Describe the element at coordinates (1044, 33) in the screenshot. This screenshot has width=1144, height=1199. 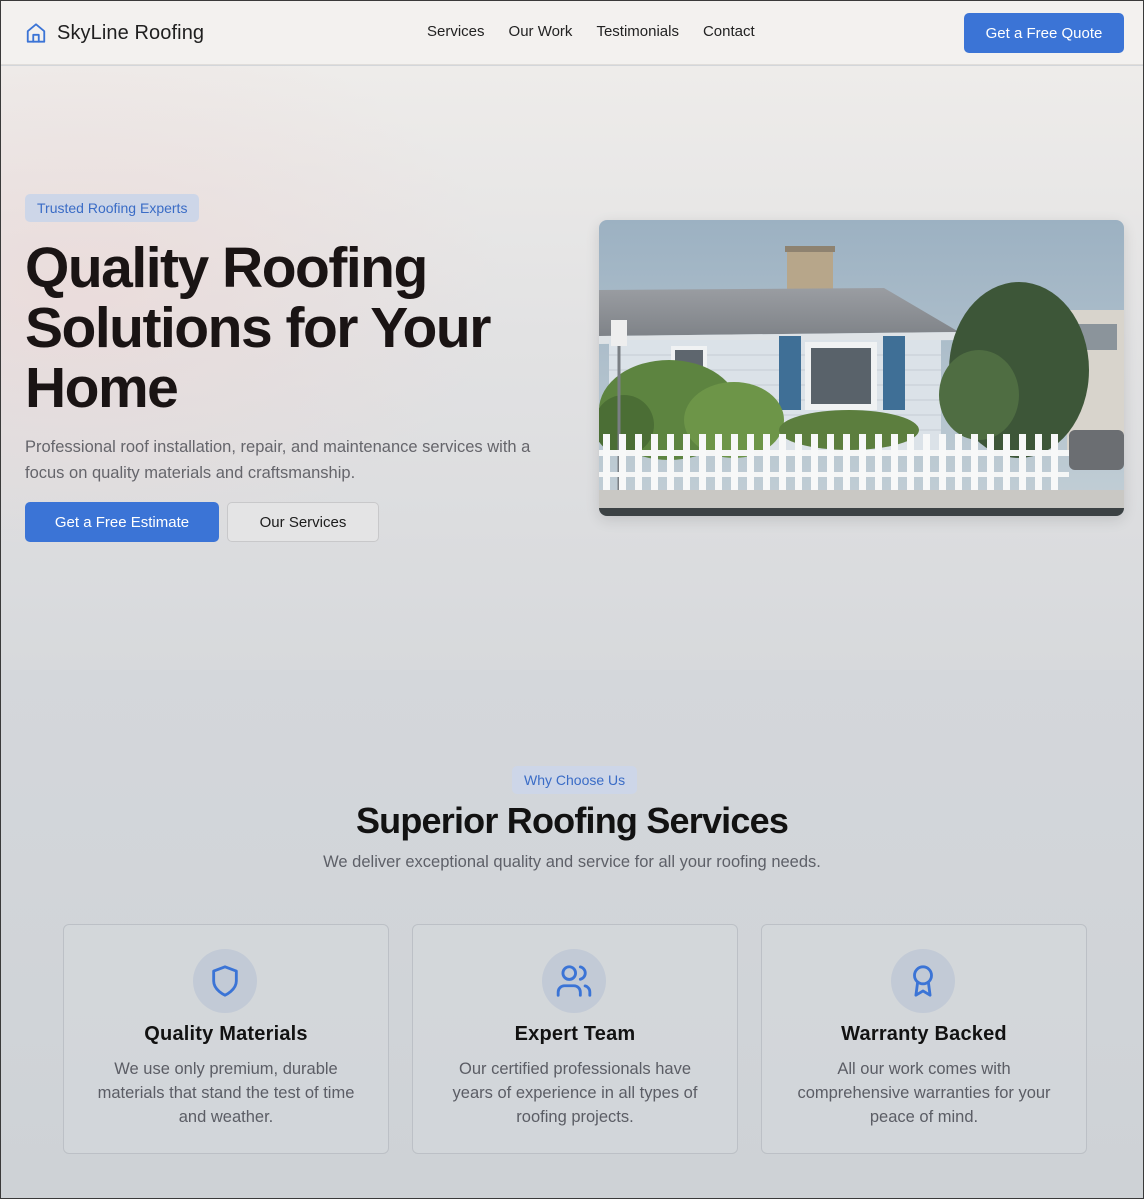
I see `get-quote-button: Get a Free Quote` at that location.